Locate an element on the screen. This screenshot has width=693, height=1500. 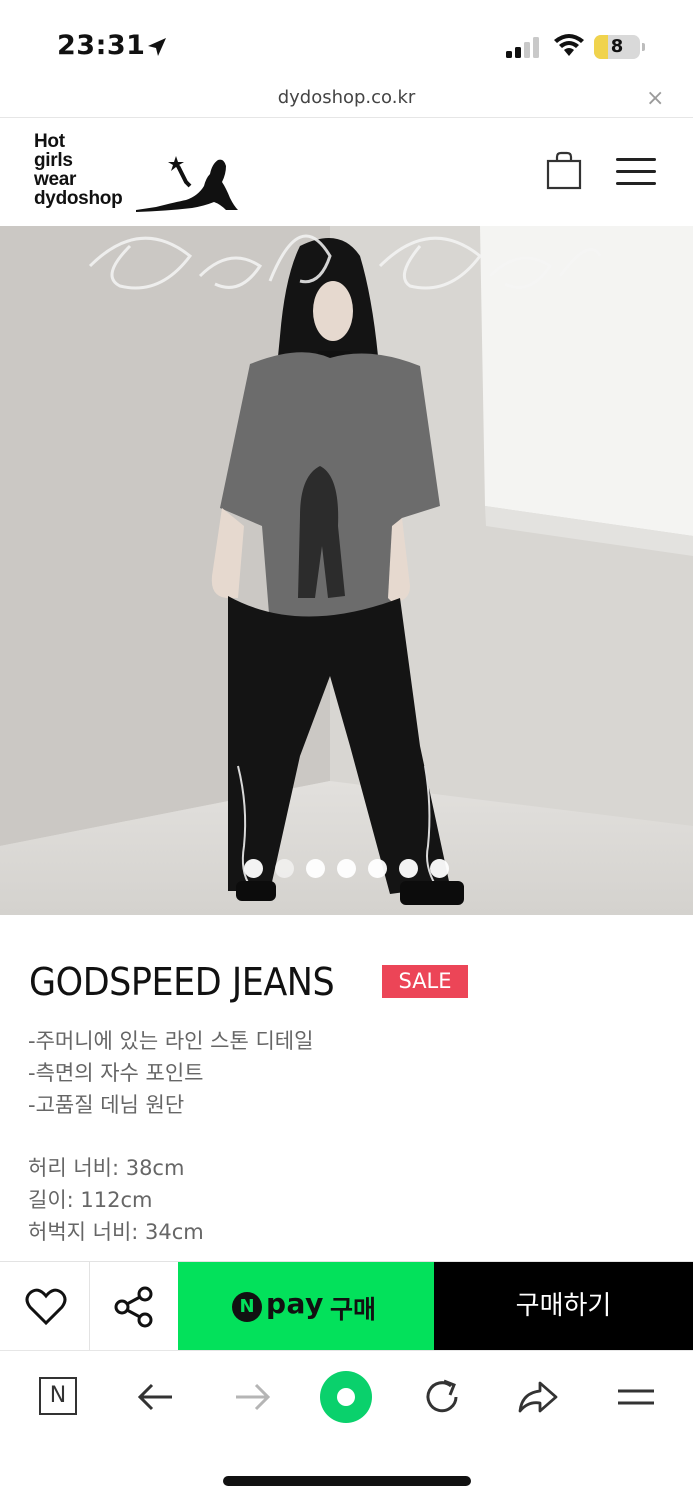
share-button is located at coordinates (134, 1306).